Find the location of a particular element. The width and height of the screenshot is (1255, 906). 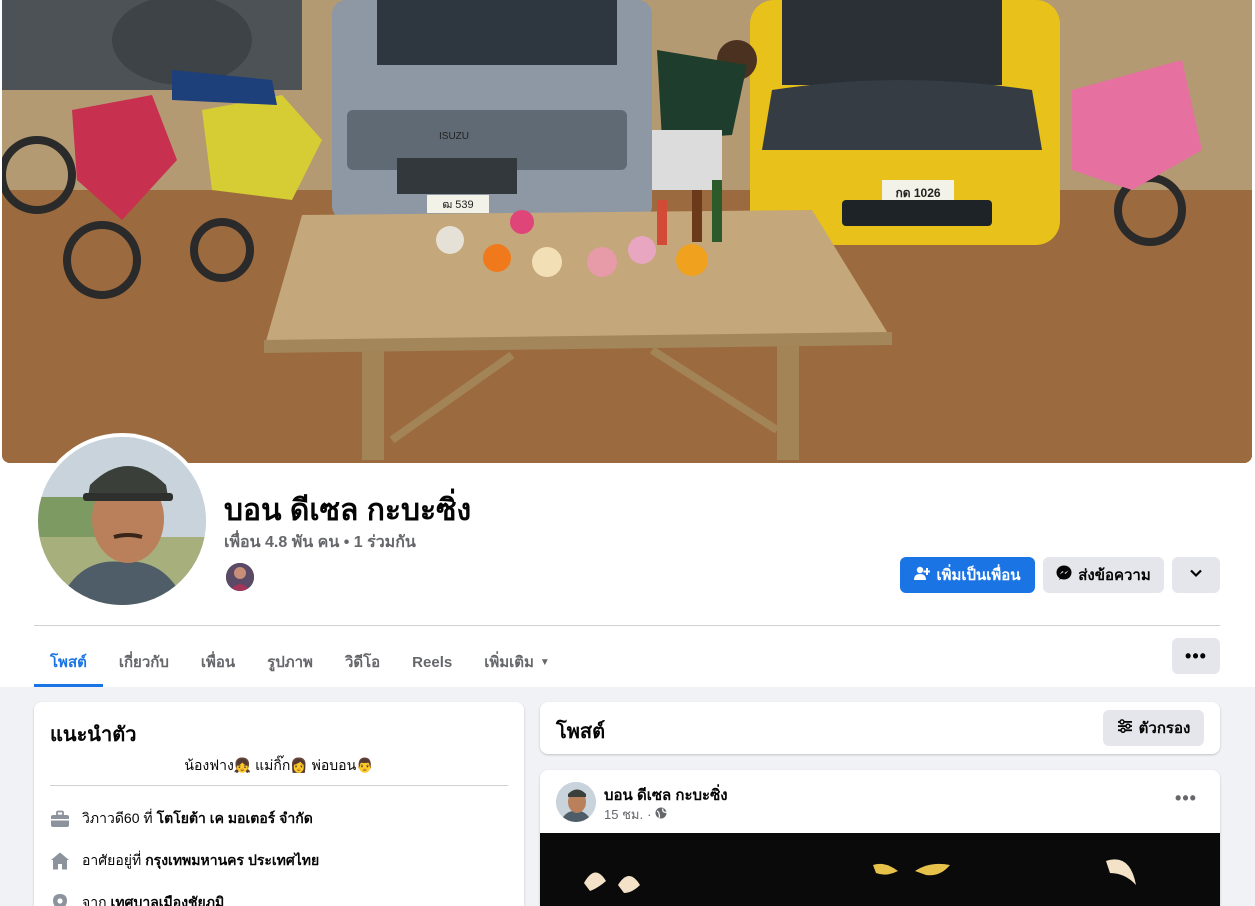

truck-badge-text: ISUZU is located at coordinates (454, 136).